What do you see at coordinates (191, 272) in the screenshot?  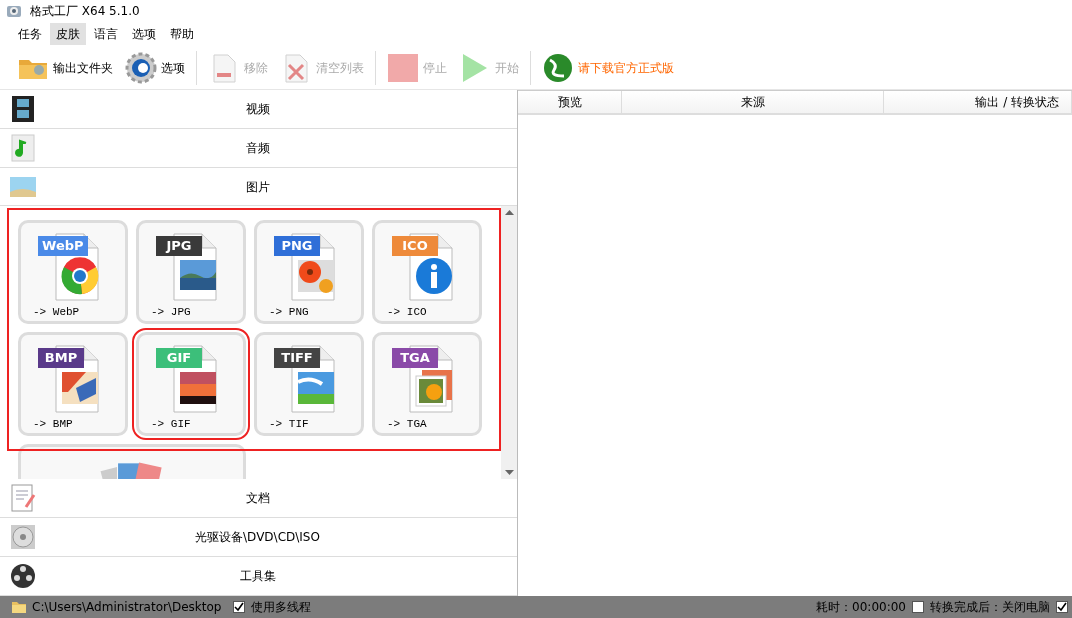 I see `format-tile: JPG -> JPG` at bounding box center [191, 272].